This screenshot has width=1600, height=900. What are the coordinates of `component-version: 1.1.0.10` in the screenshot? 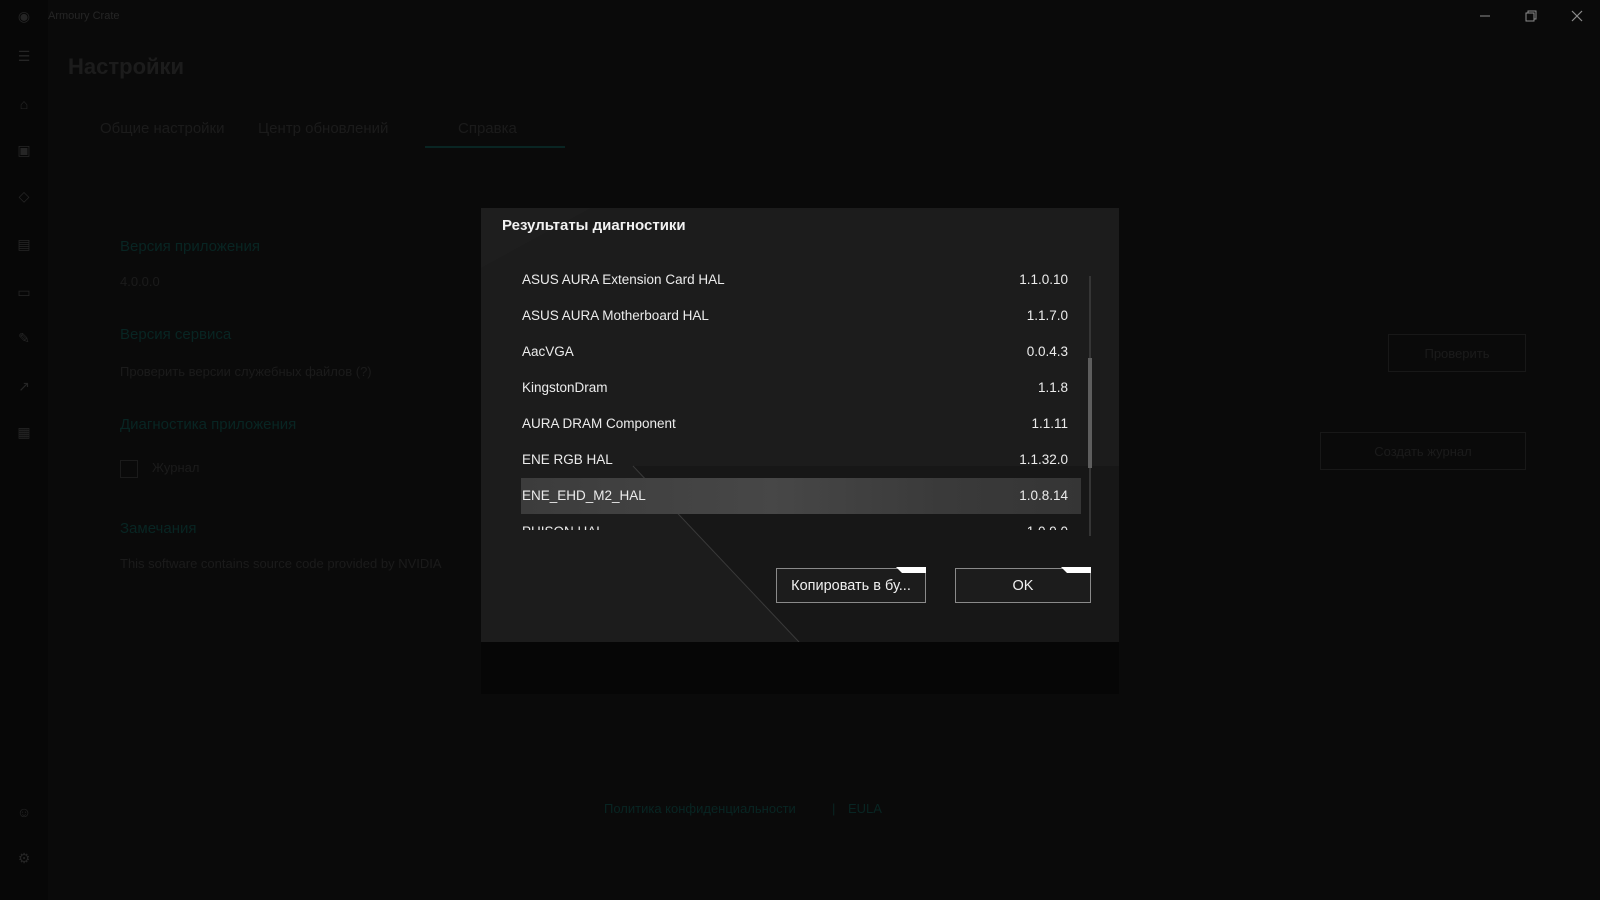 It's located at (1043, 280).